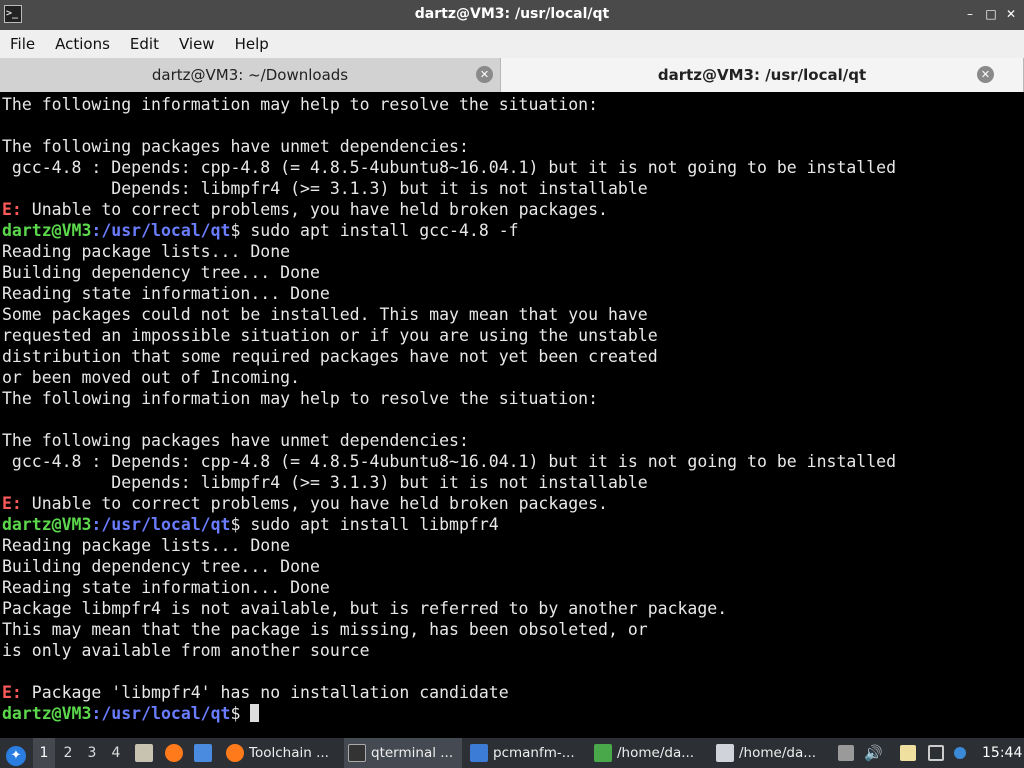 The width and height of the screenshot is (1024, 768). Describe the element at coordinates (116, 753) in the screenshot. I see `workspace-4: 4` at that location.